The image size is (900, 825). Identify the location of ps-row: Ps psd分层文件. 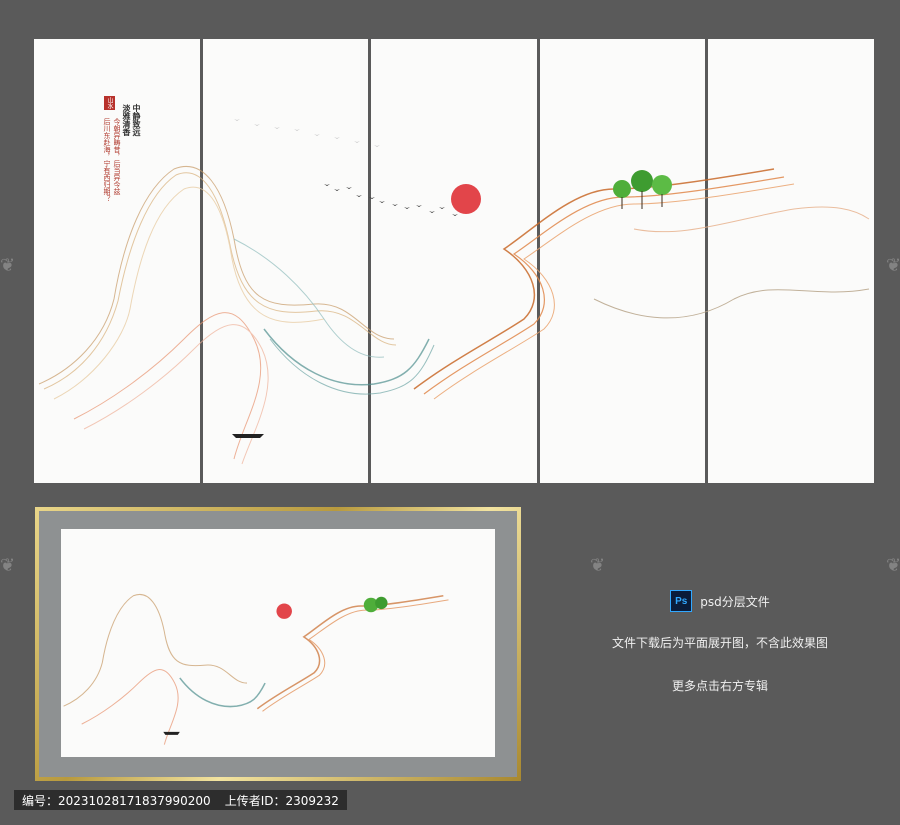
(720, 601).